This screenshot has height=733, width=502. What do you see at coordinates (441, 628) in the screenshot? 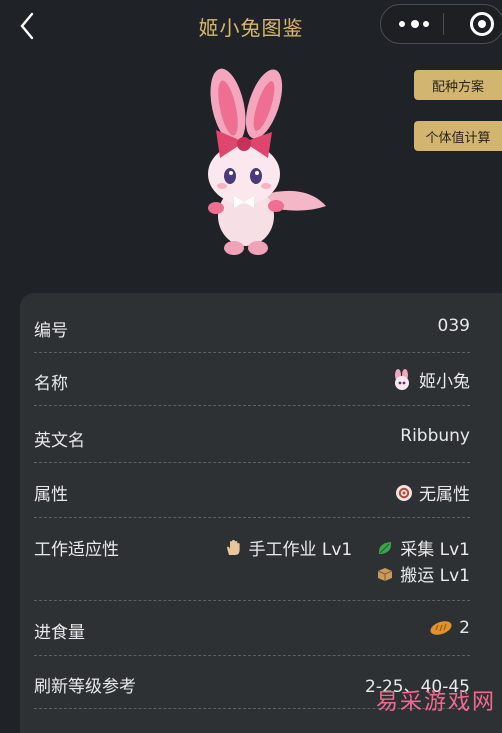
I see `bread-icon` at bounding box center [441, 628].